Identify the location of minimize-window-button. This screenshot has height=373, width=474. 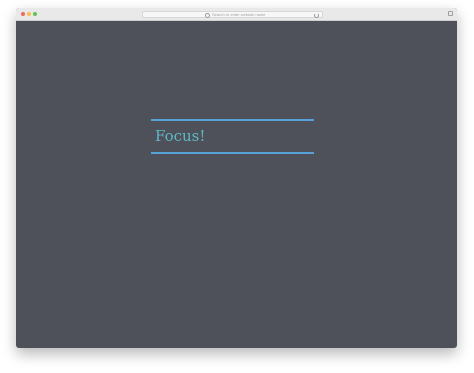
(29, 14).